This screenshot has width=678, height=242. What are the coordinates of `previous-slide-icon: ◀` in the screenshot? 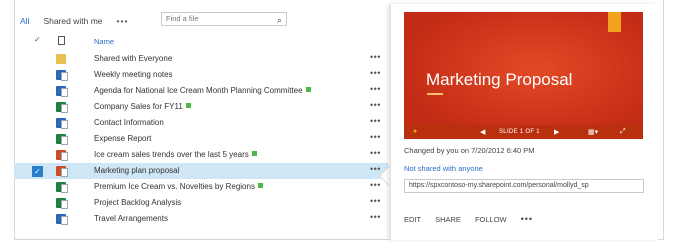 It's located at (482, 132).